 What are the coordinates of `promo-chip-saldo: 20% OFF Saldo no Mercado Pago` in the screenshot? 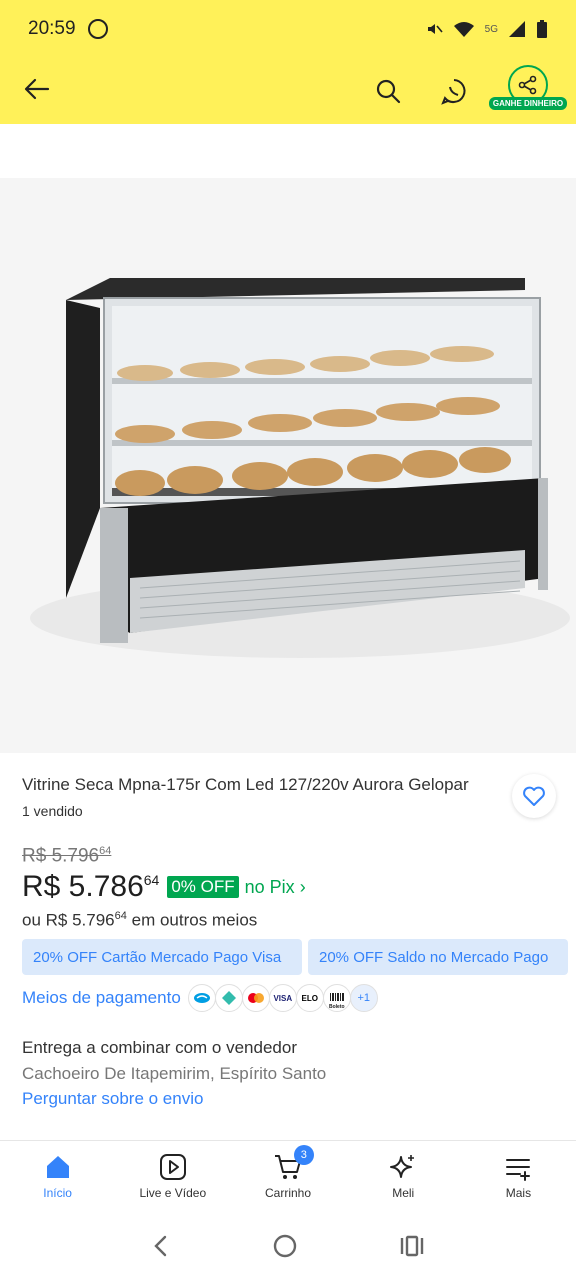 It's located at (438, 957).